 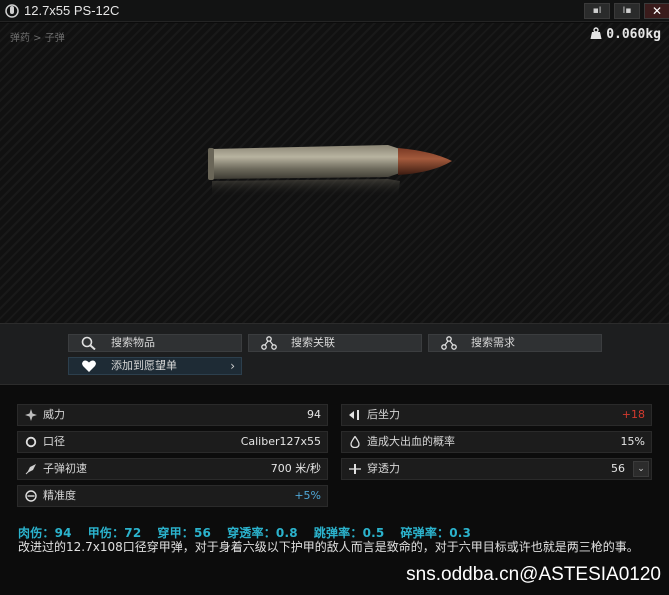 What do you see at coordinates (633, 414) in the screenshot?
I see `stat-value: +18` at bounding box center [633, 414].